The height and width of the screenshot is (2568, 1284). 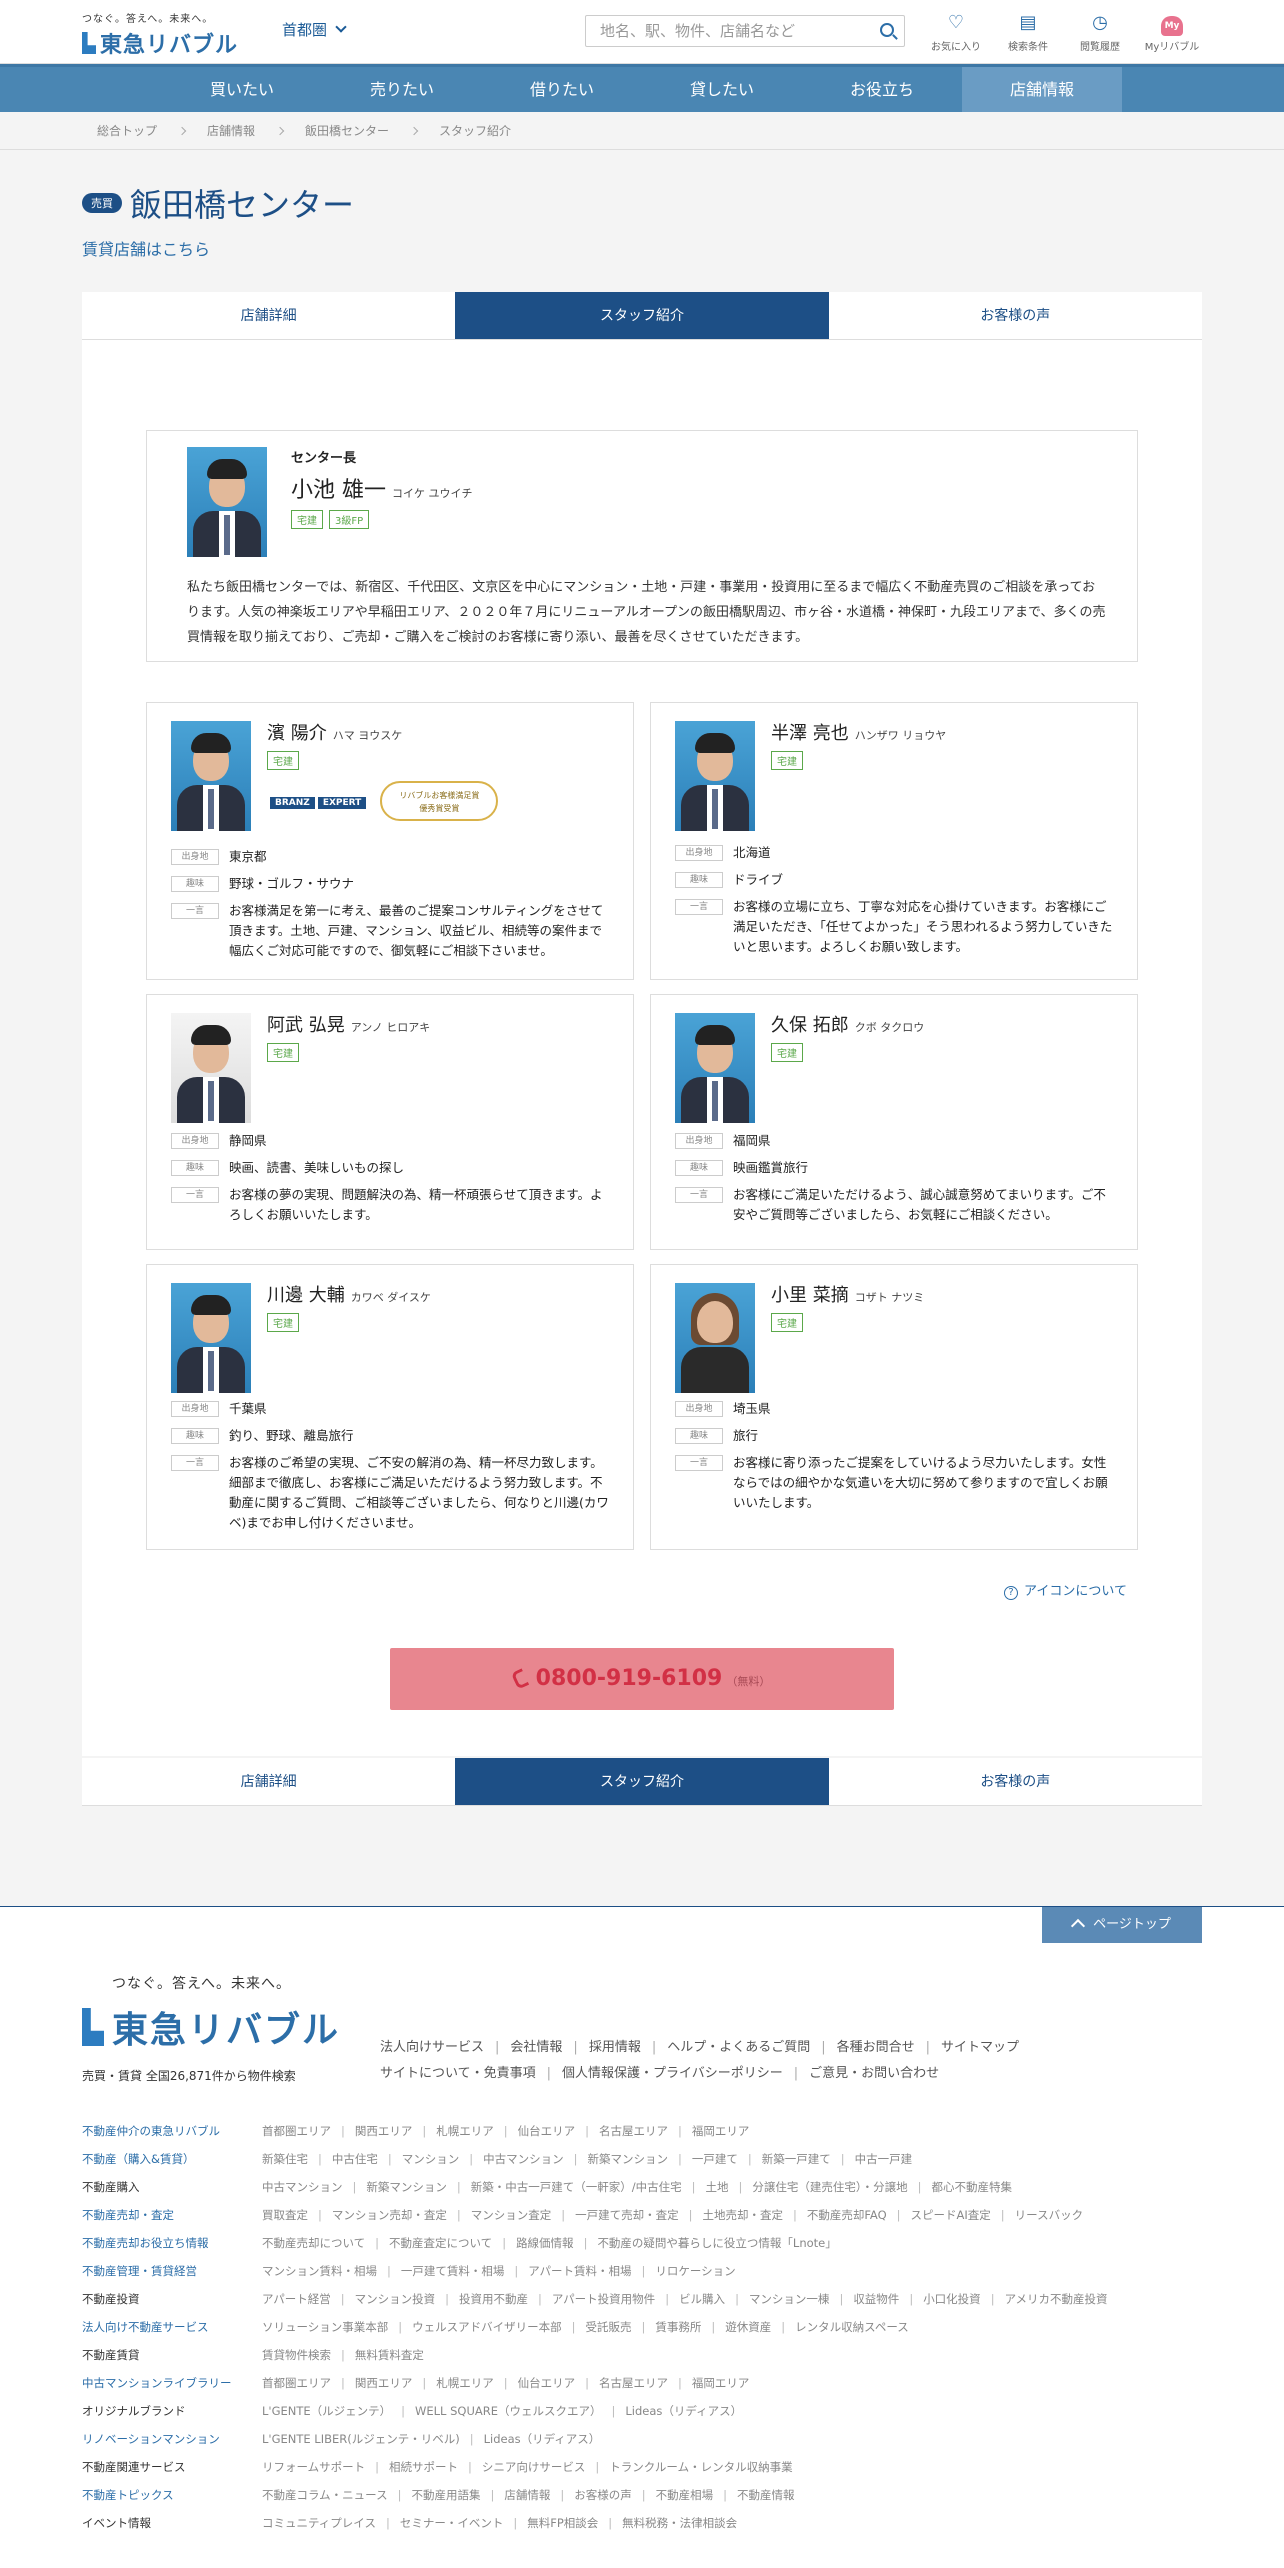 What do you see at coordinates (672, 2073) in the screenshot?
I see `footer-link: 個人情報保護・プライバシーポリシー` at bounding box center [672, 2073].